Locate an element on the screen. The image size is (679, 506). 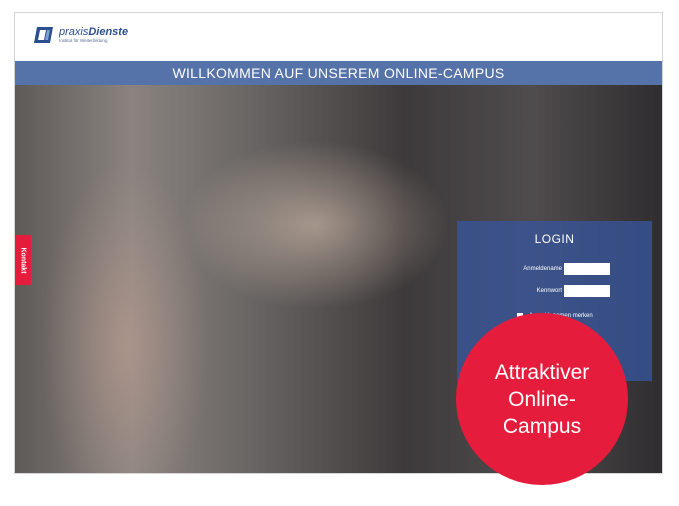
welcome-banner: WILLKOMMEN AUF UNSEREM ONLINE-CAMPUS is located at coordinates (338, 73).